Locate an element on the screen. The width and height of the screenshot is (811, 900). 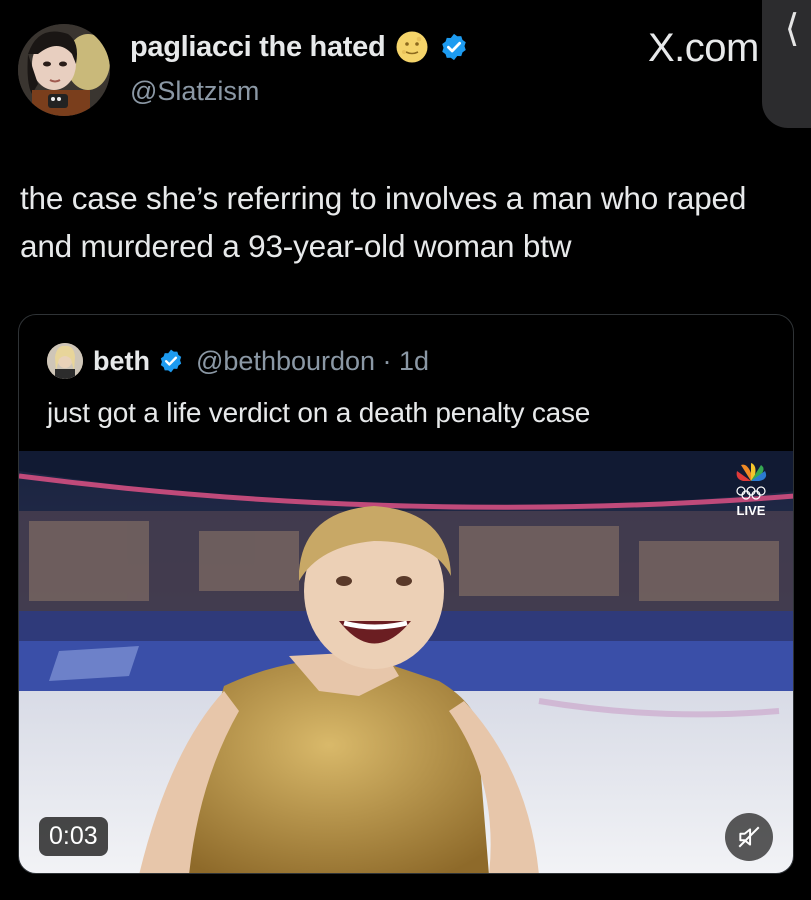
quoted-age: · 1d is located at coordinates (402, 360).